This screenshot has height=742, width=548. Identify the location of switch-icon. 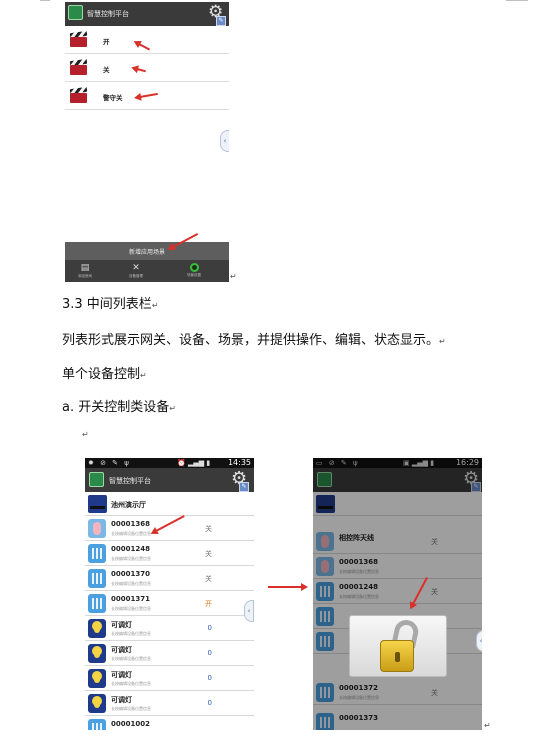
(97, 528).